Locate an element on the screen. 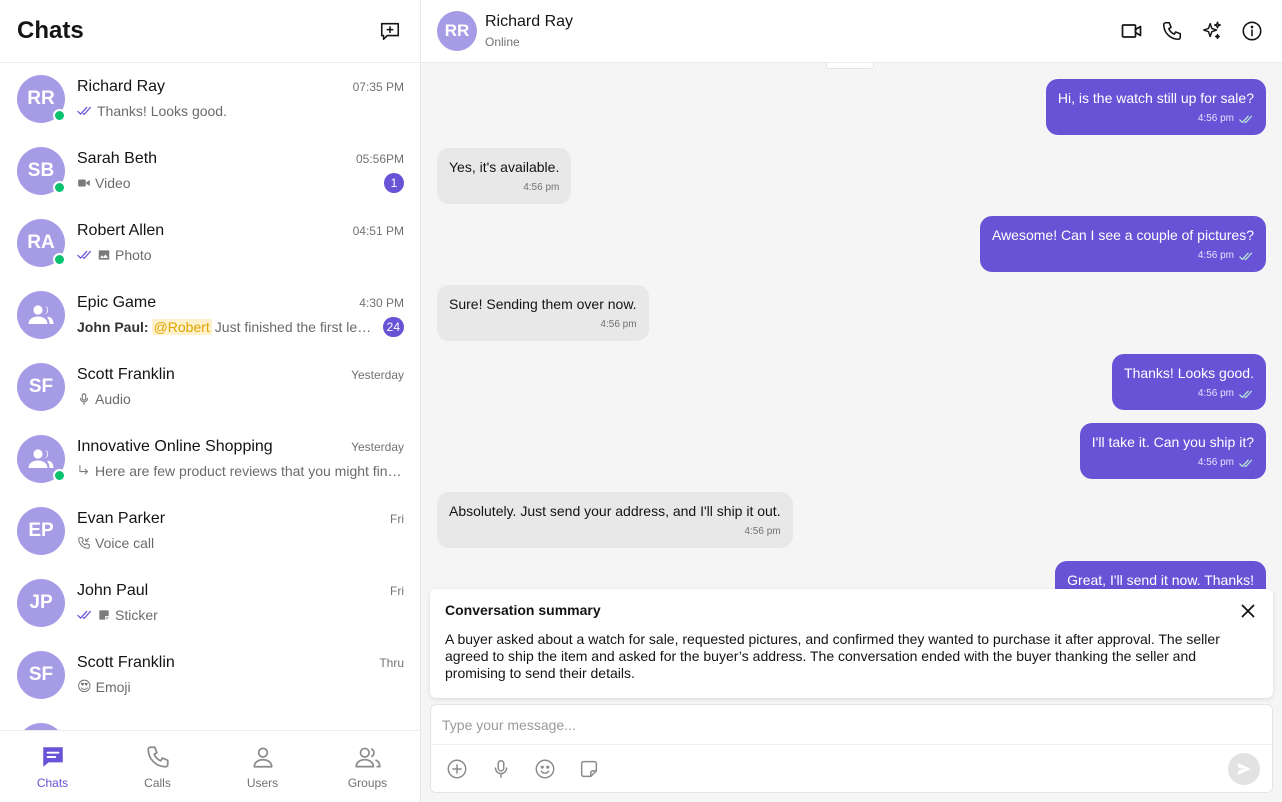 The height and width of the screenshot is (802, 1282). photo-icon is located at coordinates (104, 255).